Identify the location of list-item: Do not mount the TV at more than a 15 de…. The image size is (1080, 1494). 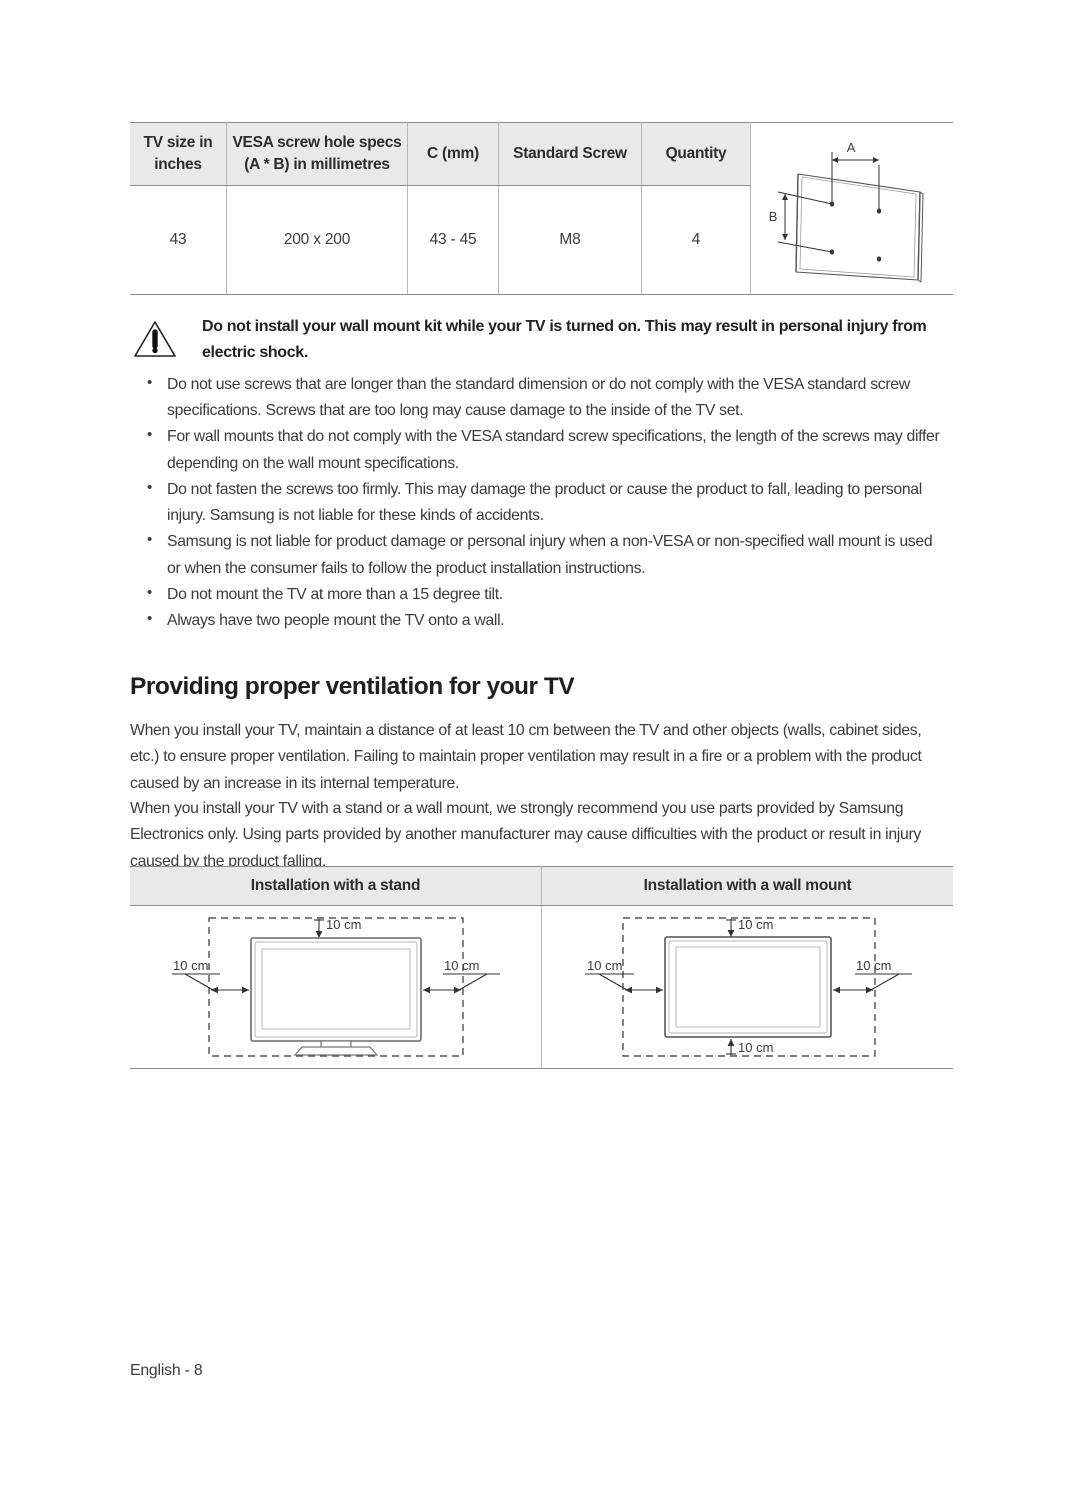
(545, 594).